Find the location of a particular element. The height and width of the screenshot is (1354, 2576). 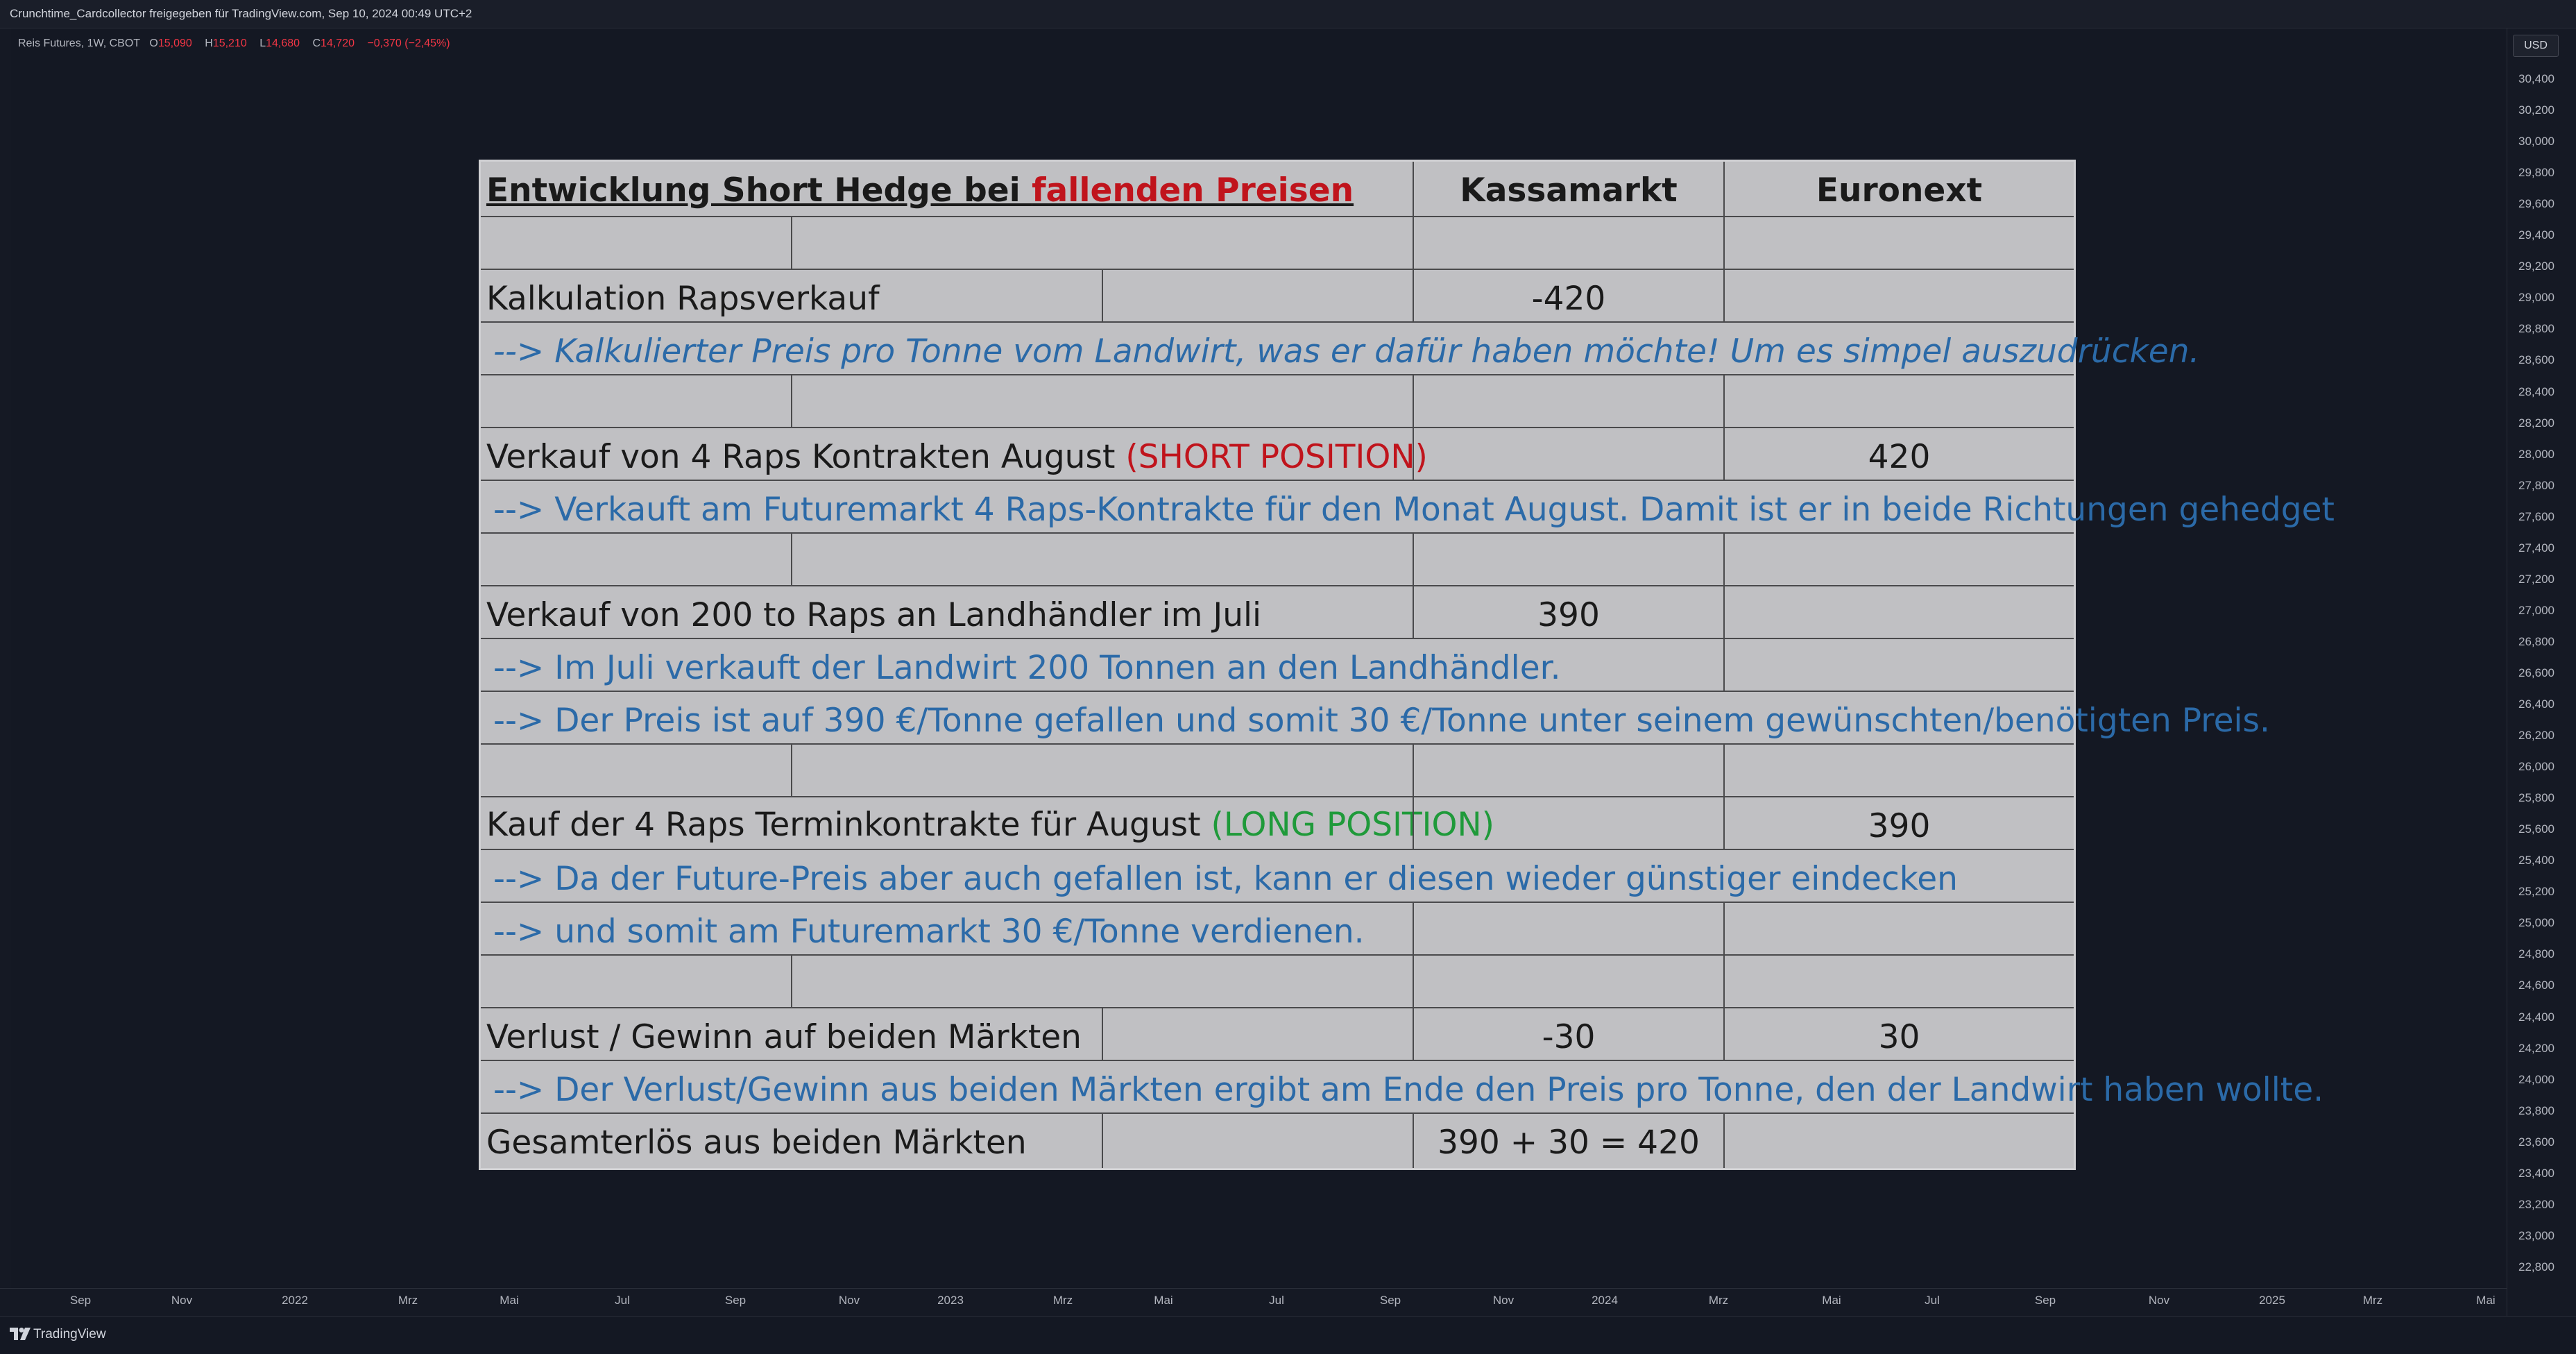

price-tick-label: 22,800 is located at coordinates (2536, 1266).